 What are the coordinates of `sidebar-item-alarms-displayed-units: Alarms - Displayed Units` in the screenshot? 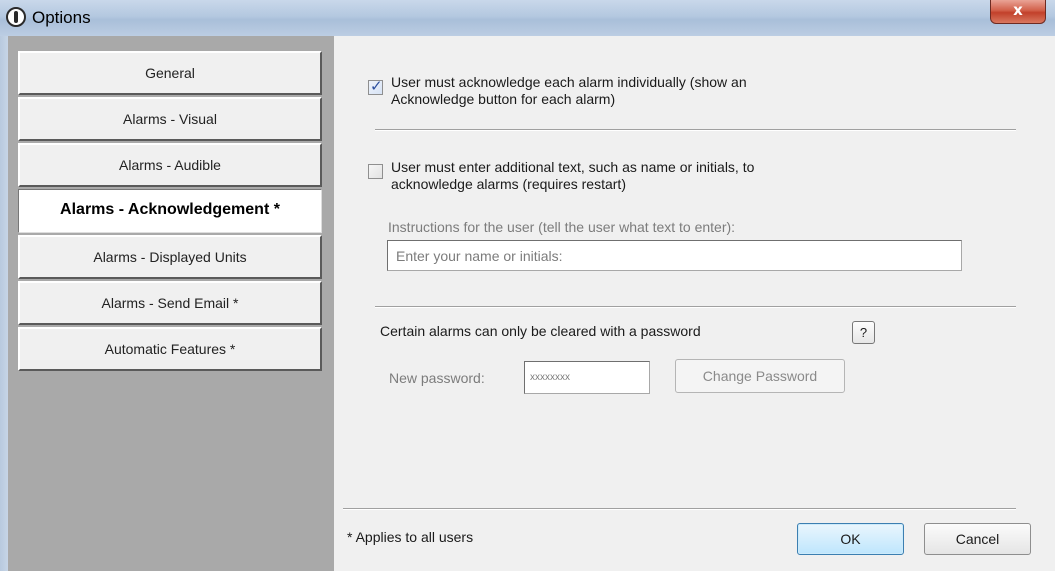 It's located at (170, 257).